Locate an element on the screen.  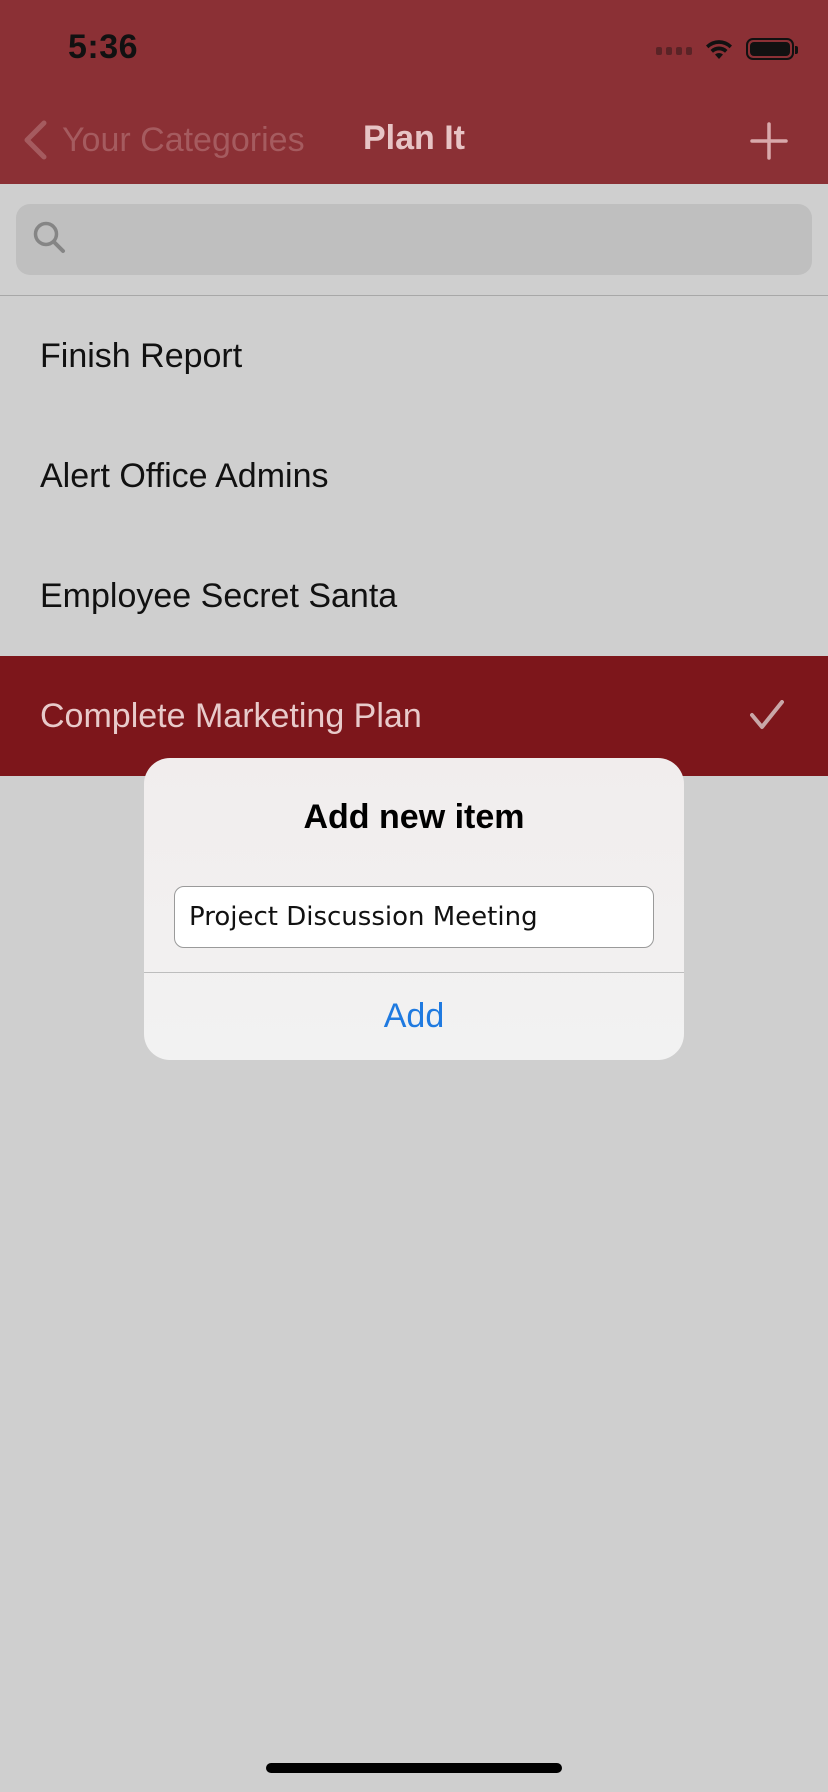
list-item-label: Complete Marketing Plan is located at coordinates (231, 715).